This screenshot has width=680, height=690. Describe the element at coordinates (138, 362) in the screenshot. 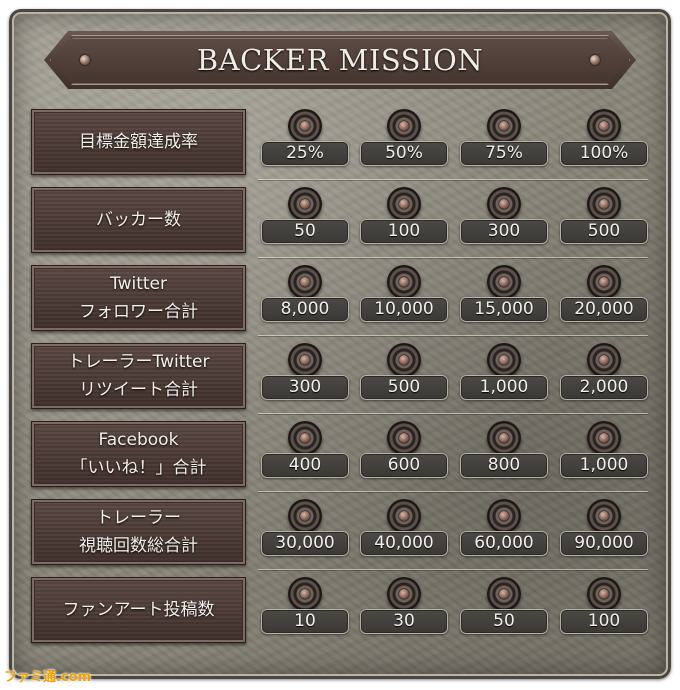

I see `mission-label-line: トレーラーTwitter` at that location.